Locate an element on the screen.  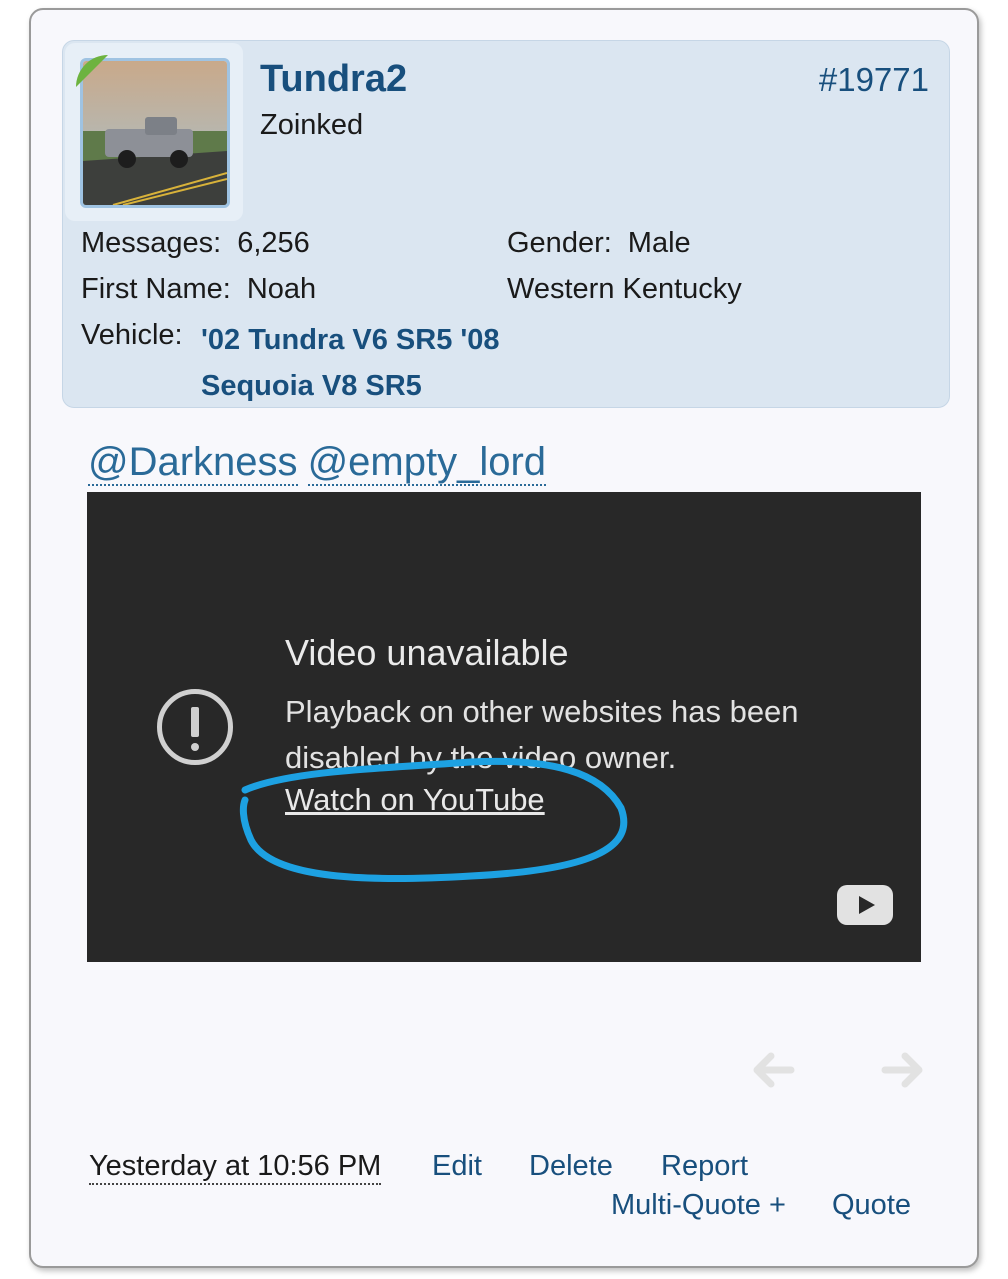
avatar-image is located at coordinates (155, 133).